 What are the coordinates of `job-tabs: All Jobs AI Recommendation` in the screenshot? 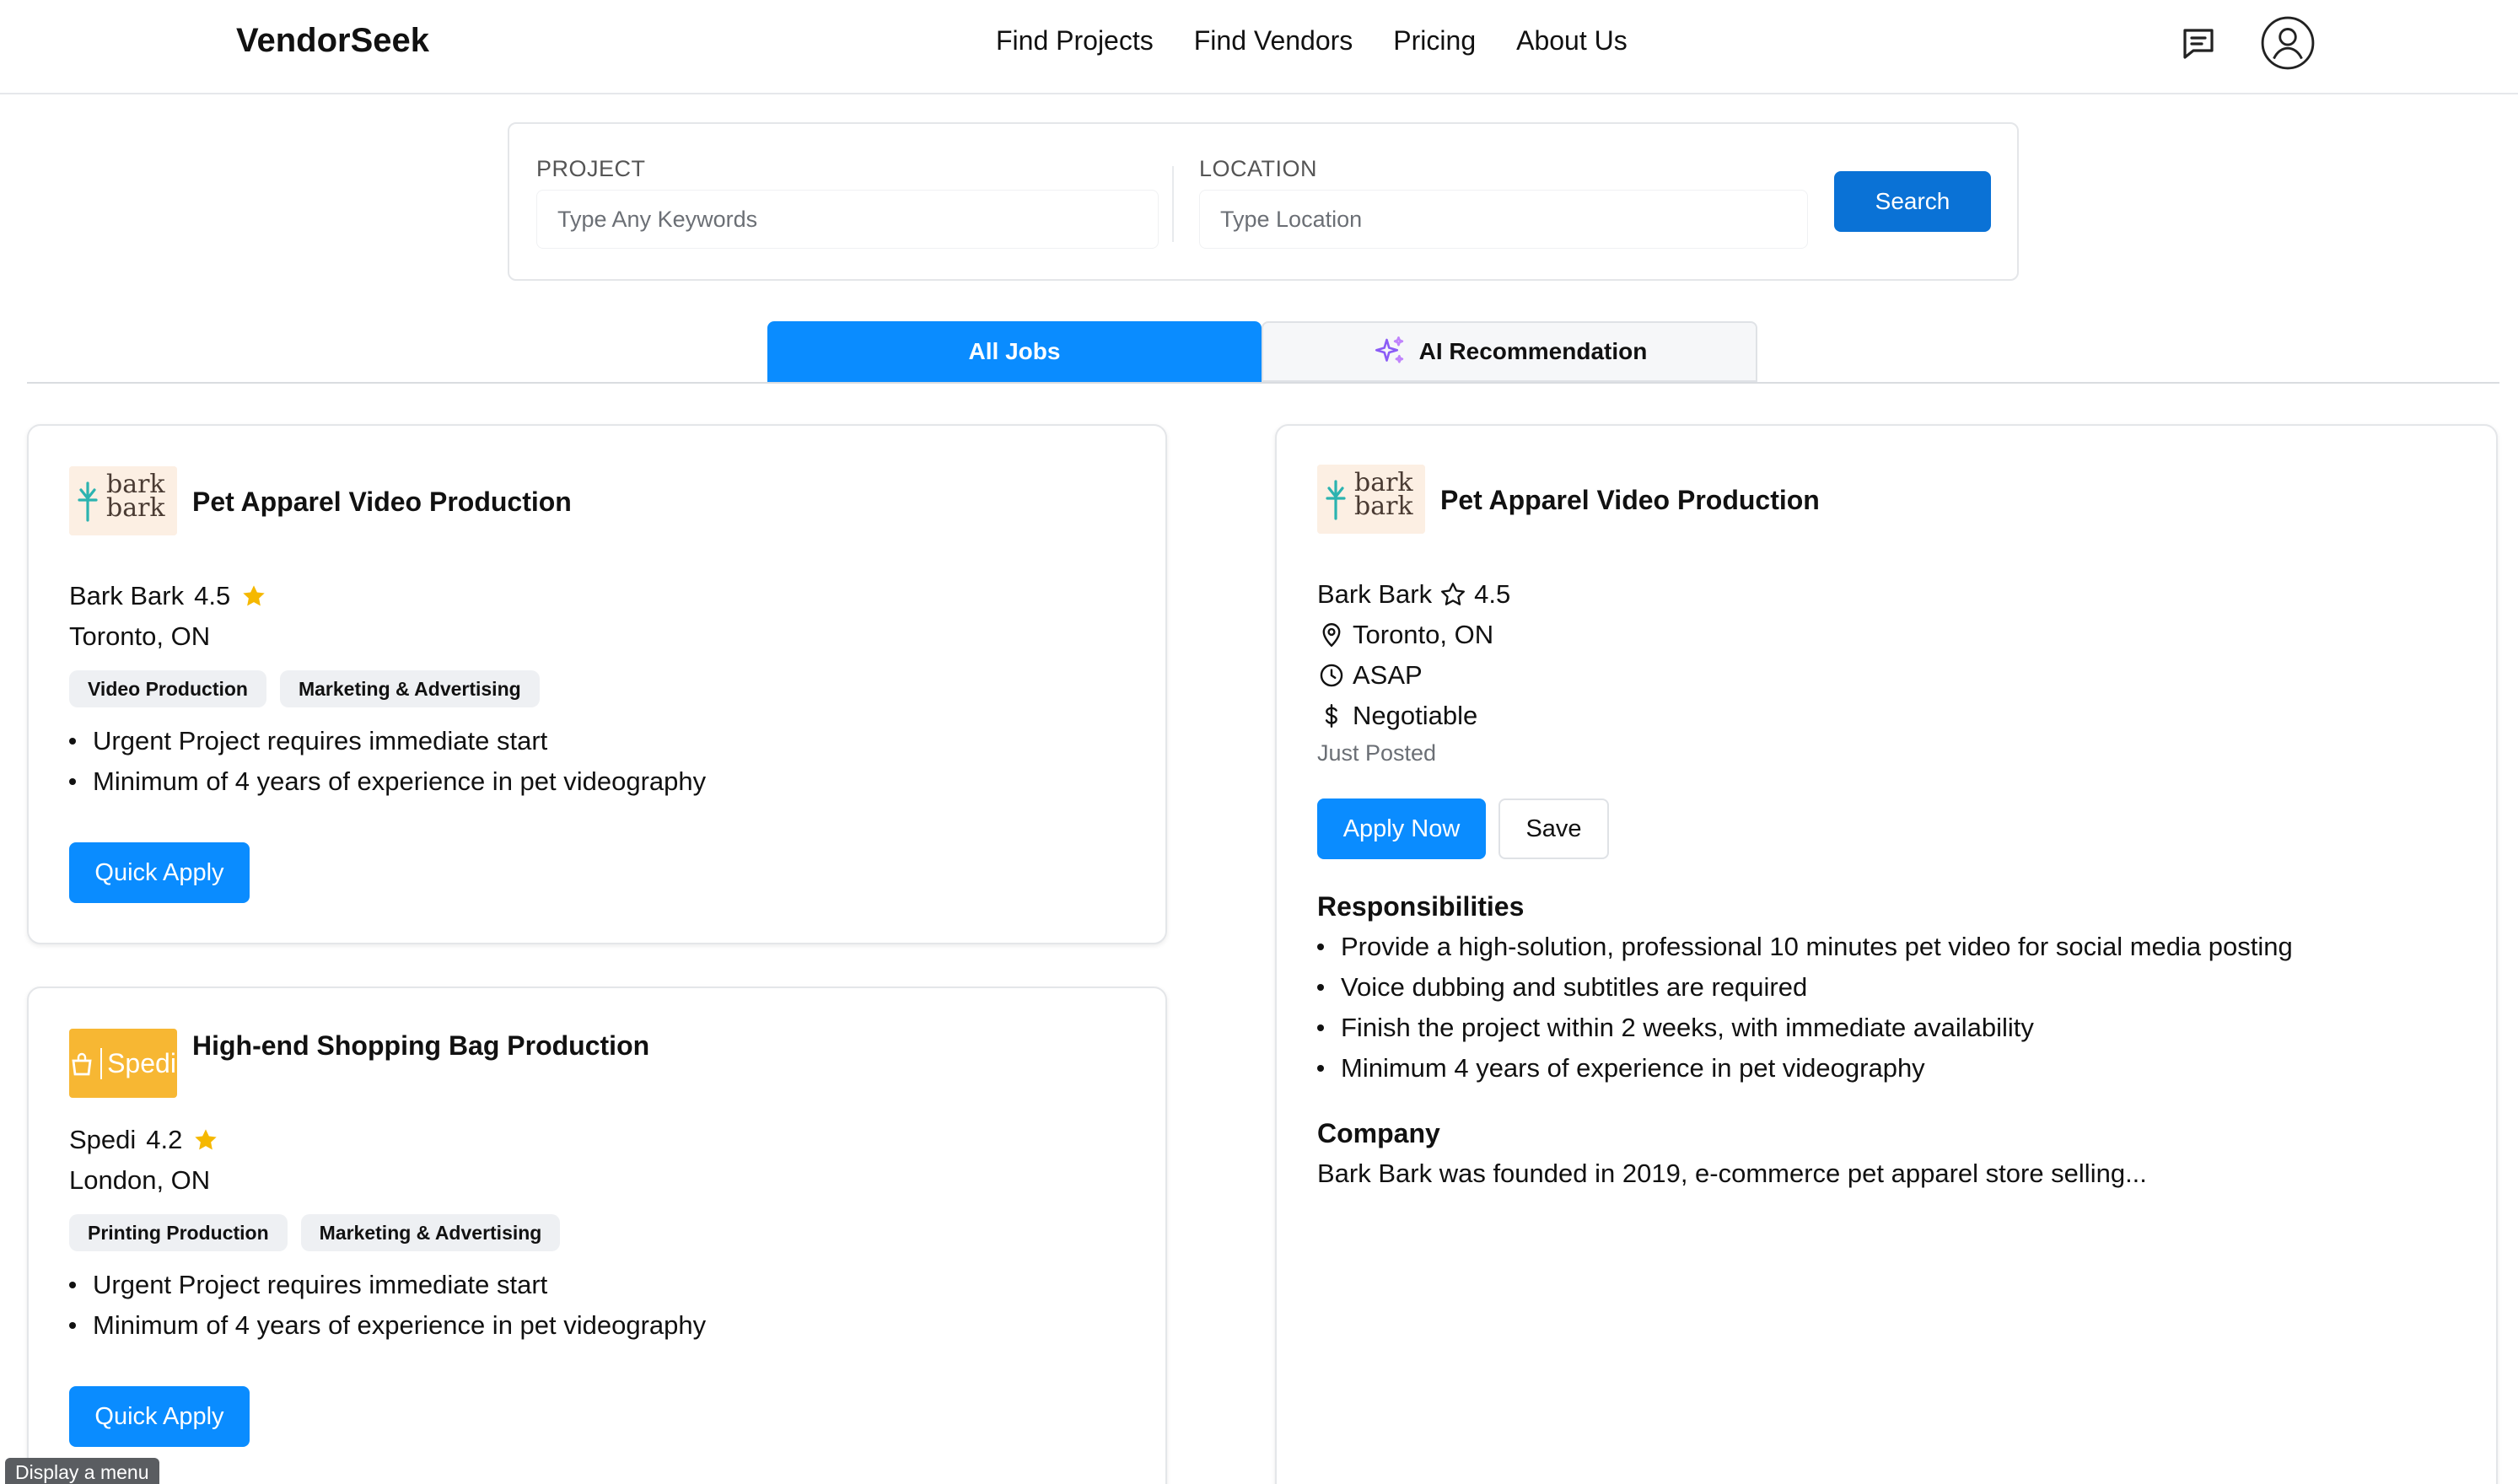 It's located at (1262, 351).